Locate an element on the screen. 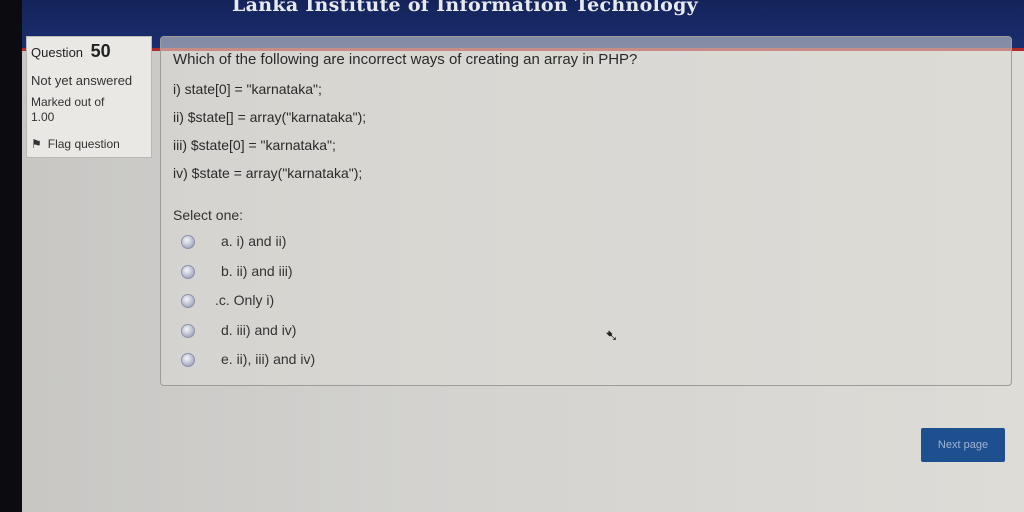 The width and height of the screenshot is (1024, 512). option-b-label: b. ii) and iii) is located at coordinates (257, 271).